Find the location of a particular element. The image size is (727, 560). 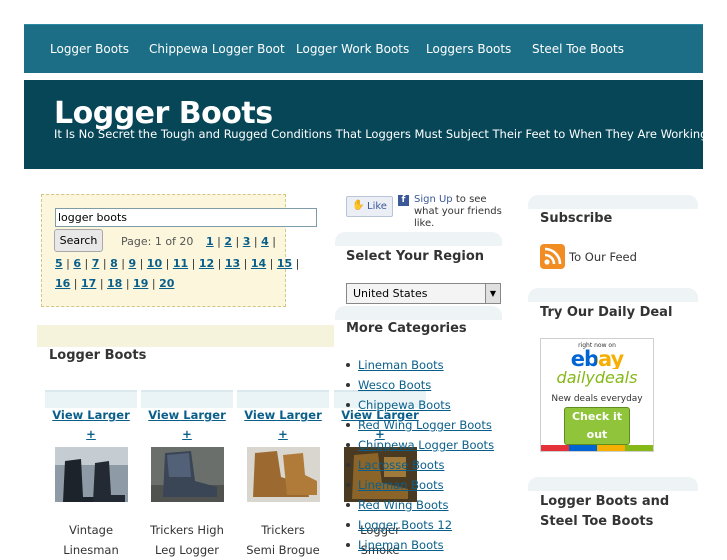

list-item: Red Wing Boots is located at coordinates (420, 505).